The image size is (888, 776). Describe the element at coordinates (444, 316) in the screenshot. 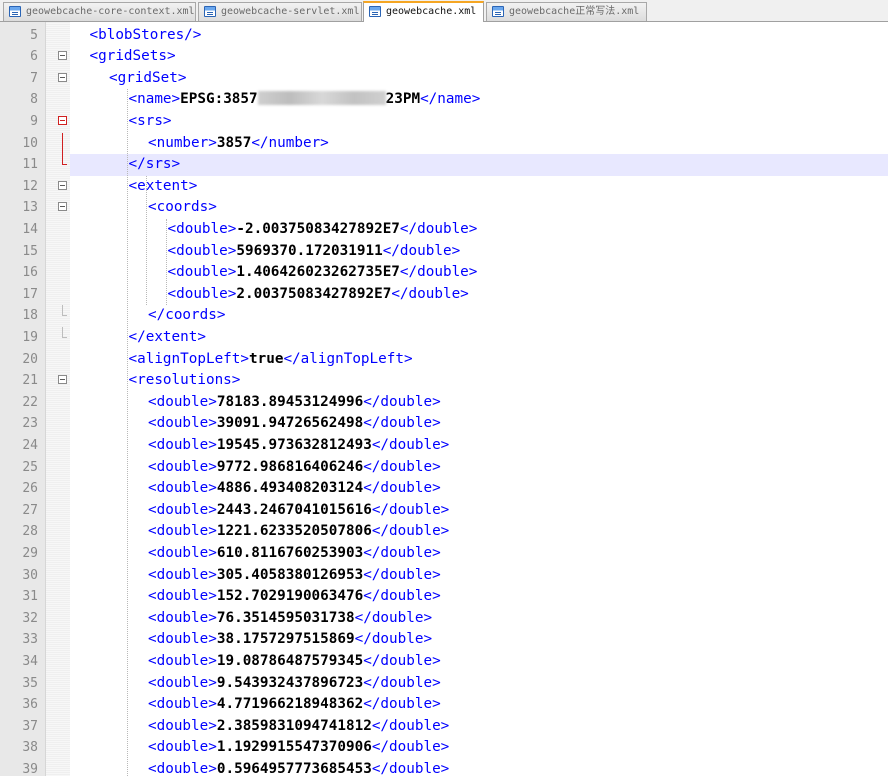

I see `code-line: 18 </coords>` at that location.